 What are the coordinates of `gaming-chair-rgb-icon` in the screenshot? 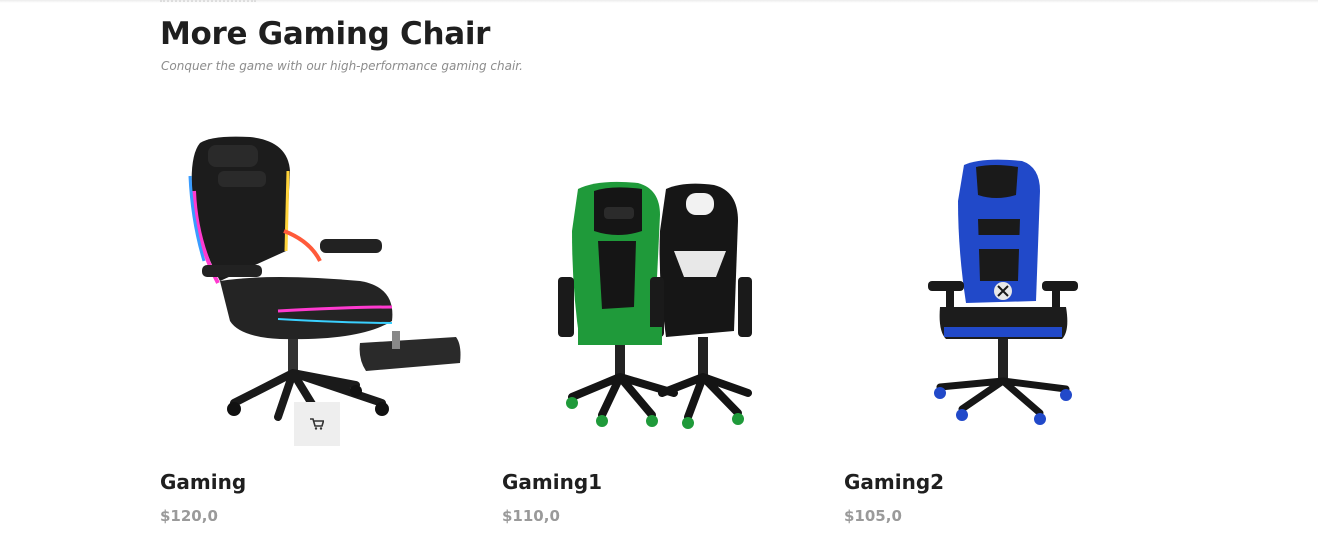 It's located at (316, 289).